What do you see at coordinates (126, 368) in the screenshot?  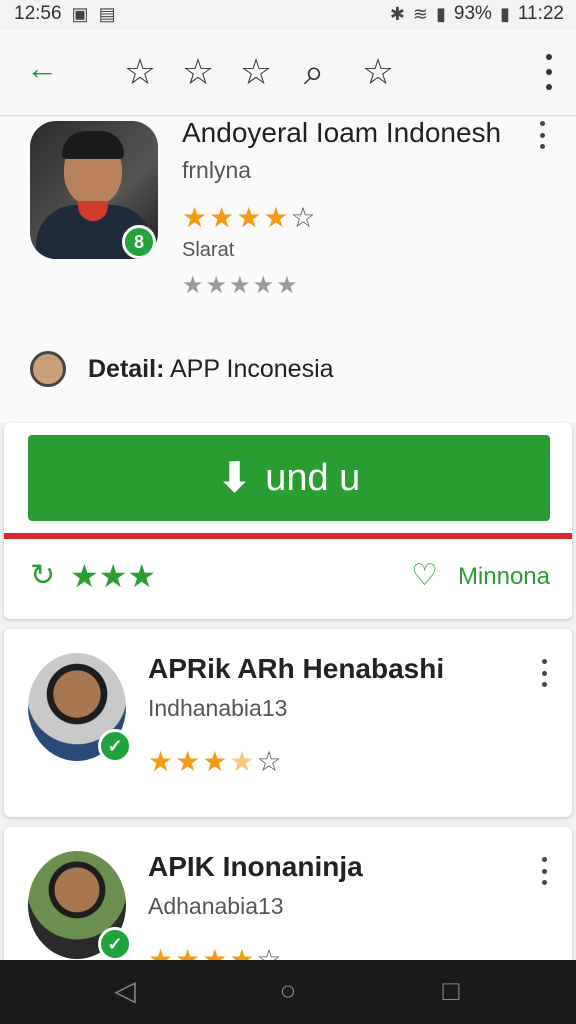 I see `detail-prefix: Detail:` at bounding box center [126, 368].